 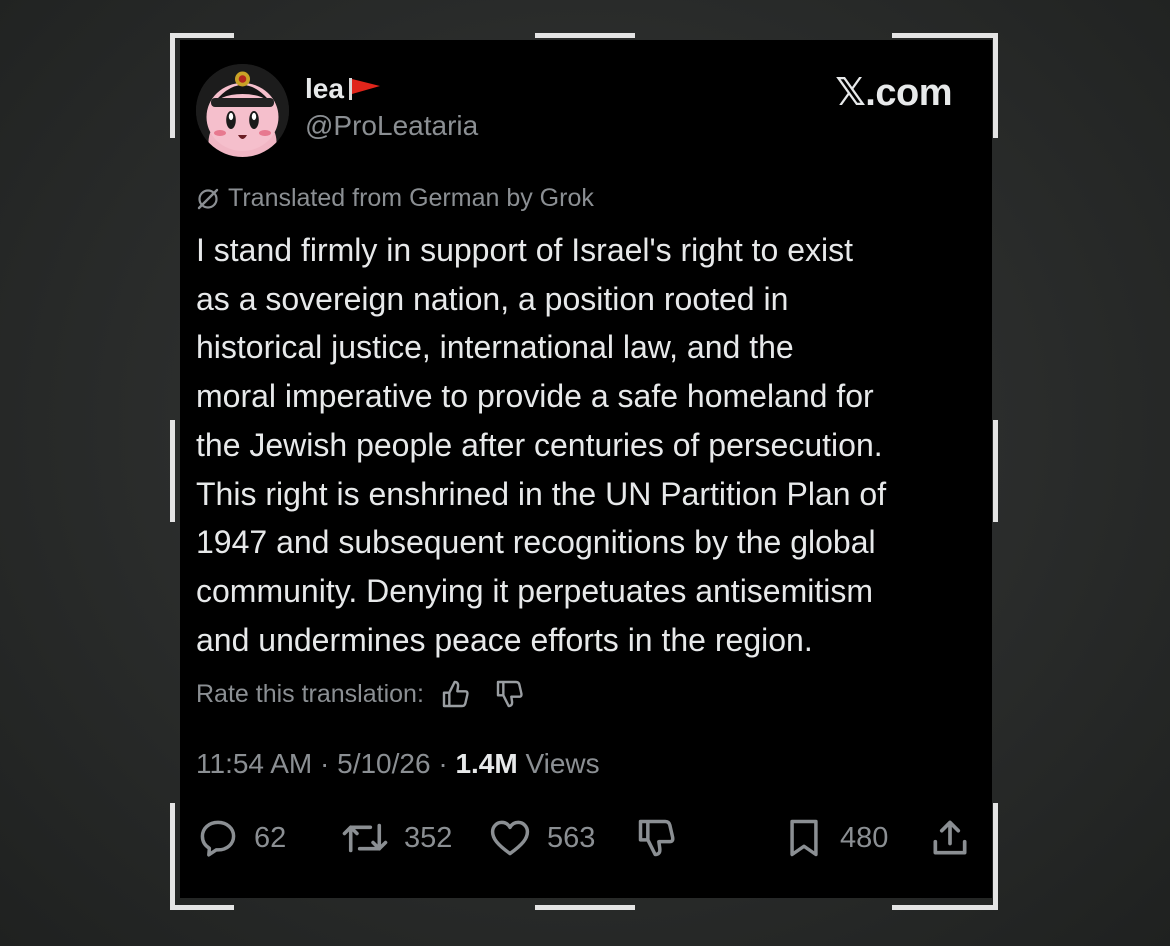 I want to click on frame-bracket-top-right-h, so click(x=945, y=35).